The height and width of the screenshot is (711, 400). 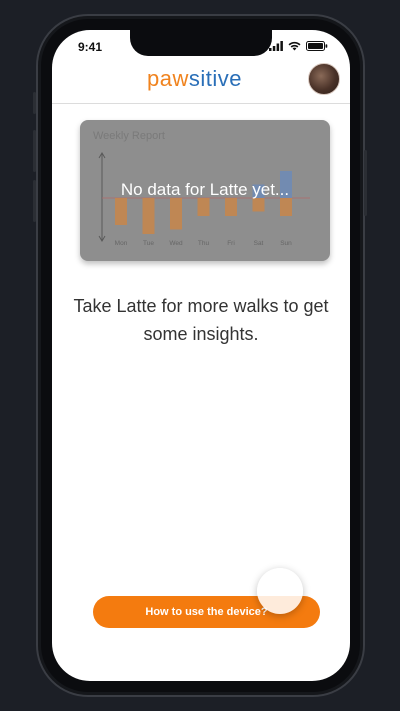 I want to click on status-time: 9:41, so click(x=90, y=47).